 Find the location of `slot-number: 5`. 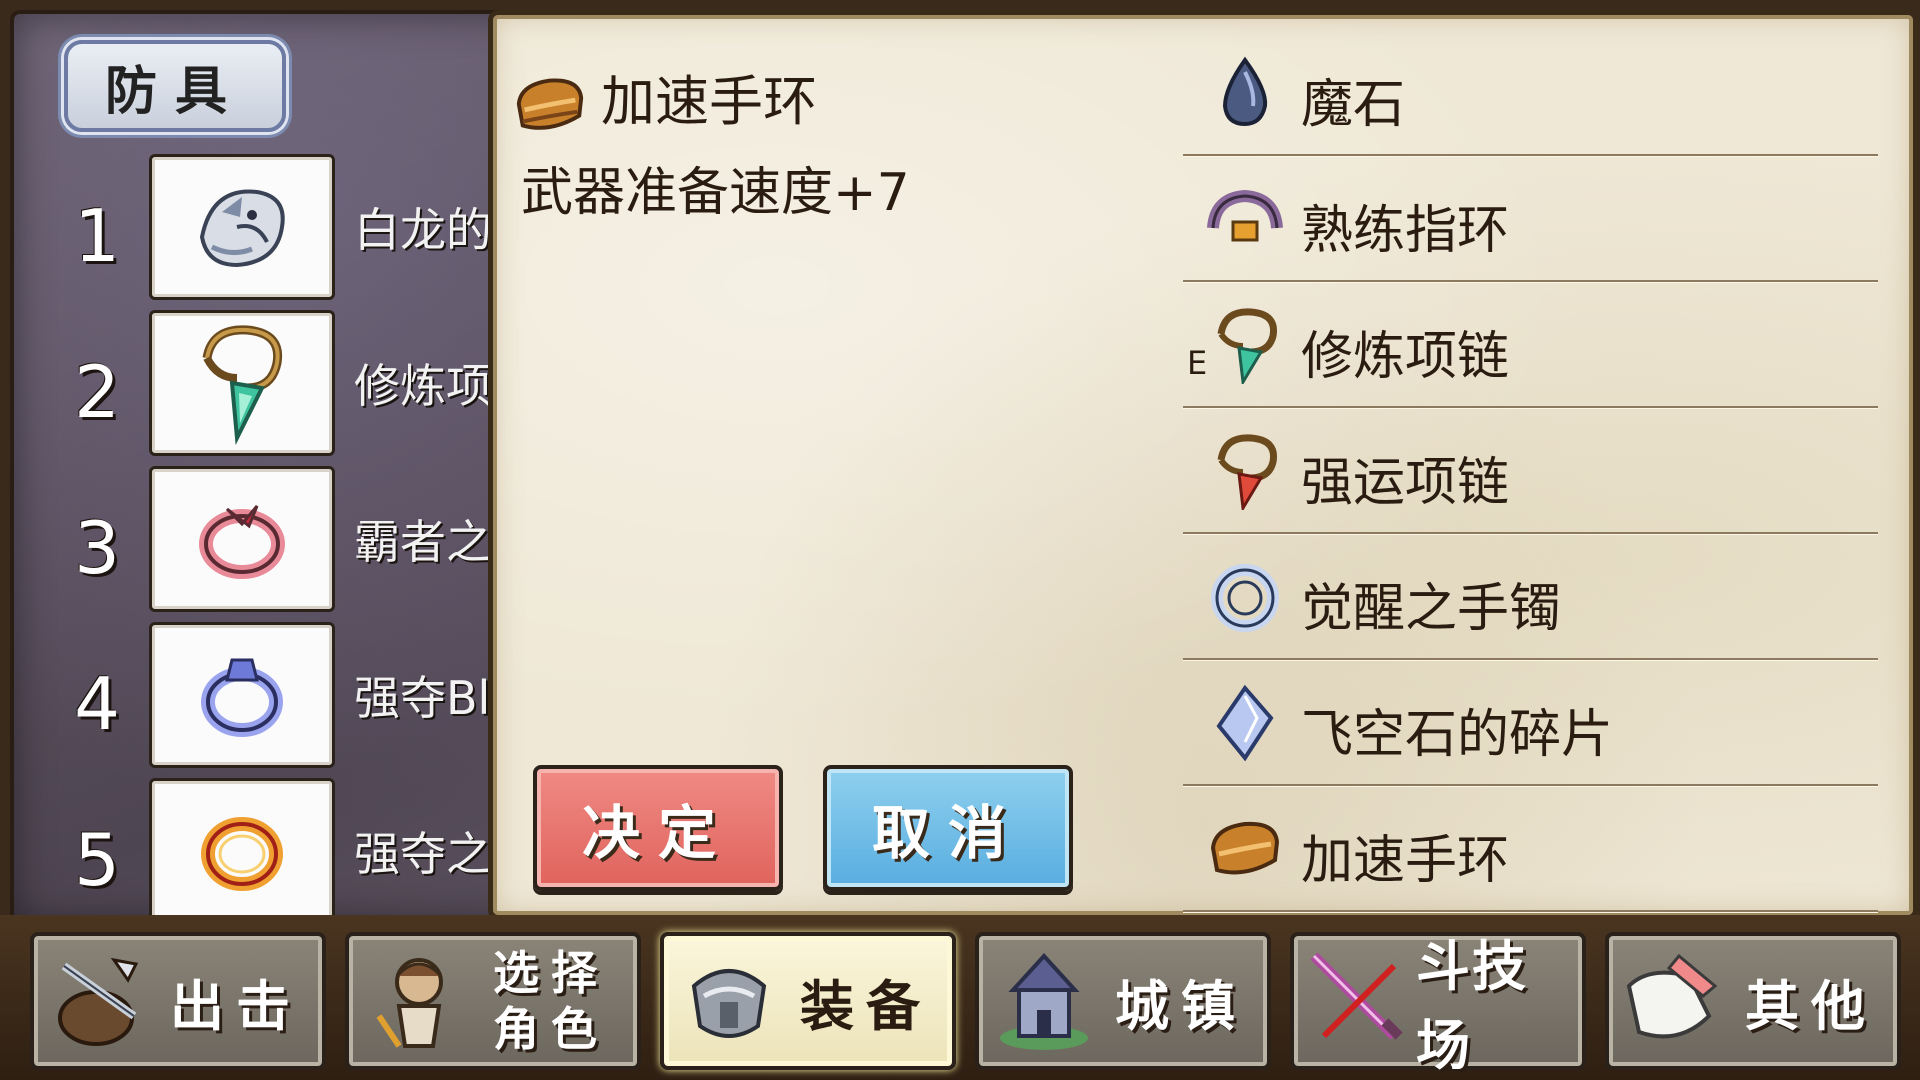

slot-number: 5 is located at coordinates (97, 860).